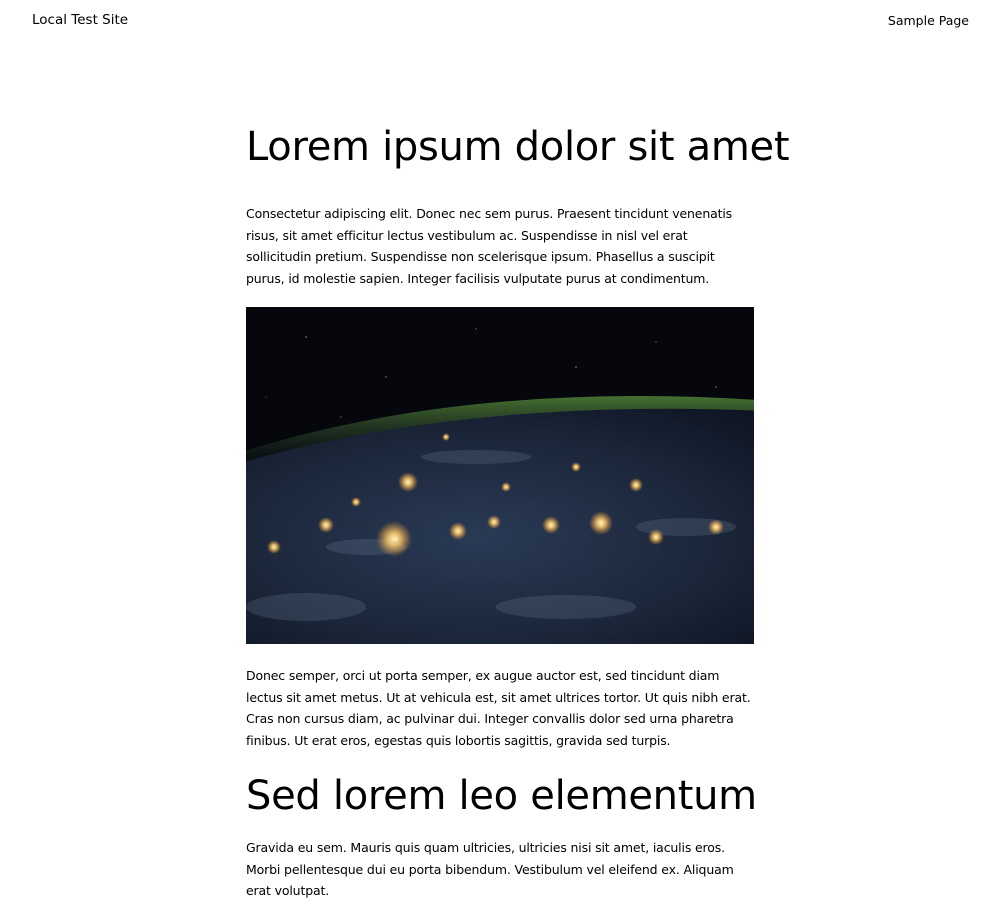 The height and width of the screenshot is (915, 1000). I want to click on section-heading: Sed lorem leo elementum, so click(501, 796).